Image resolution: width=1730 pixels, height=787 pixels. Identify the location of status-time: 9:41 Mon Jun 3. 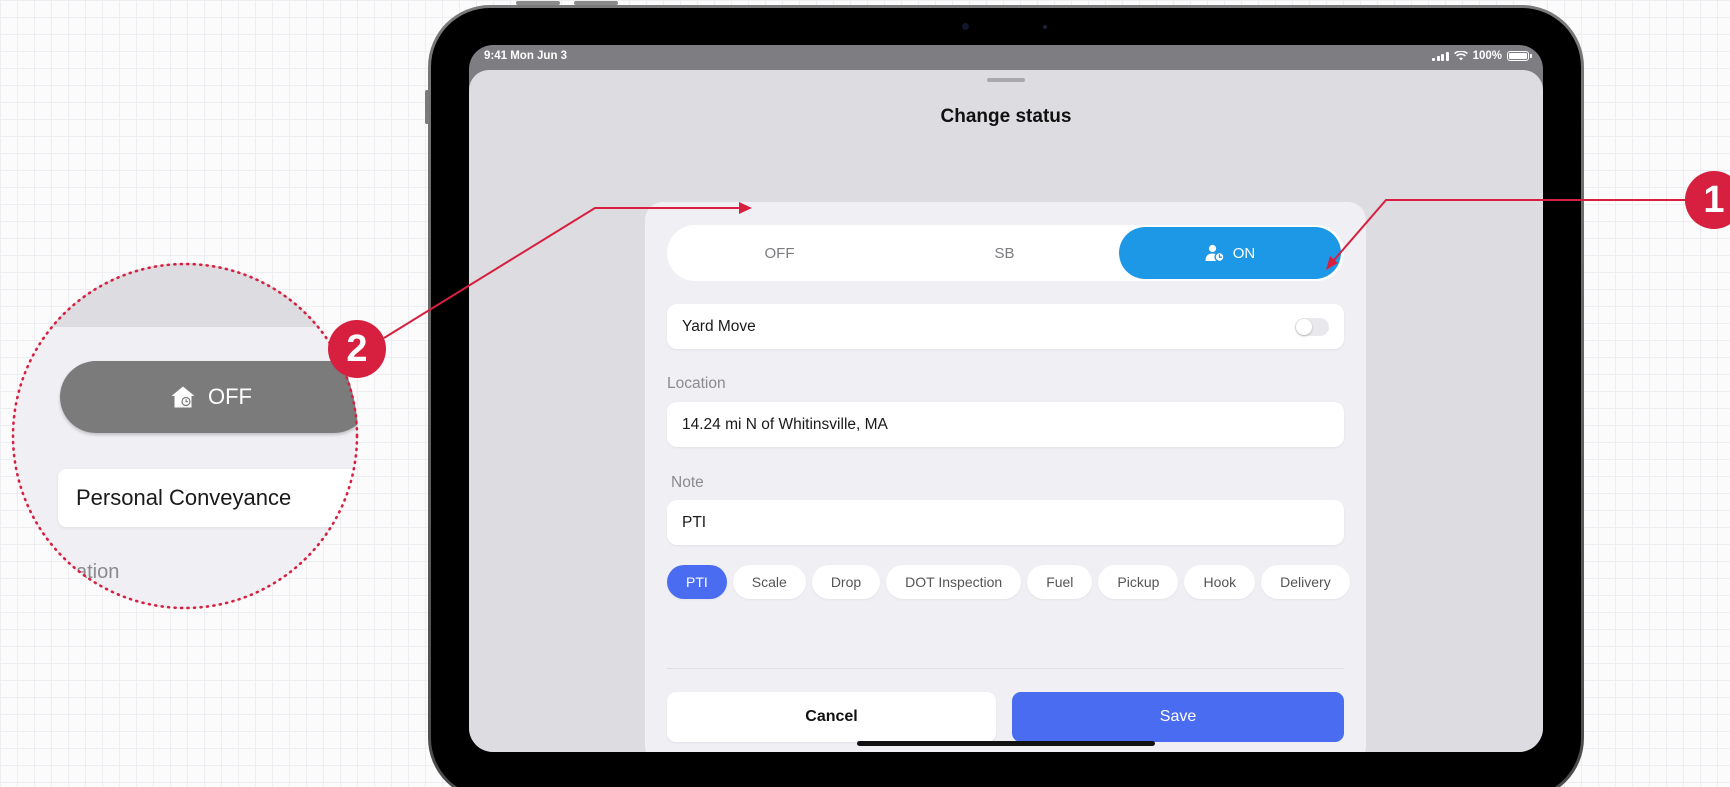
(526, 56).